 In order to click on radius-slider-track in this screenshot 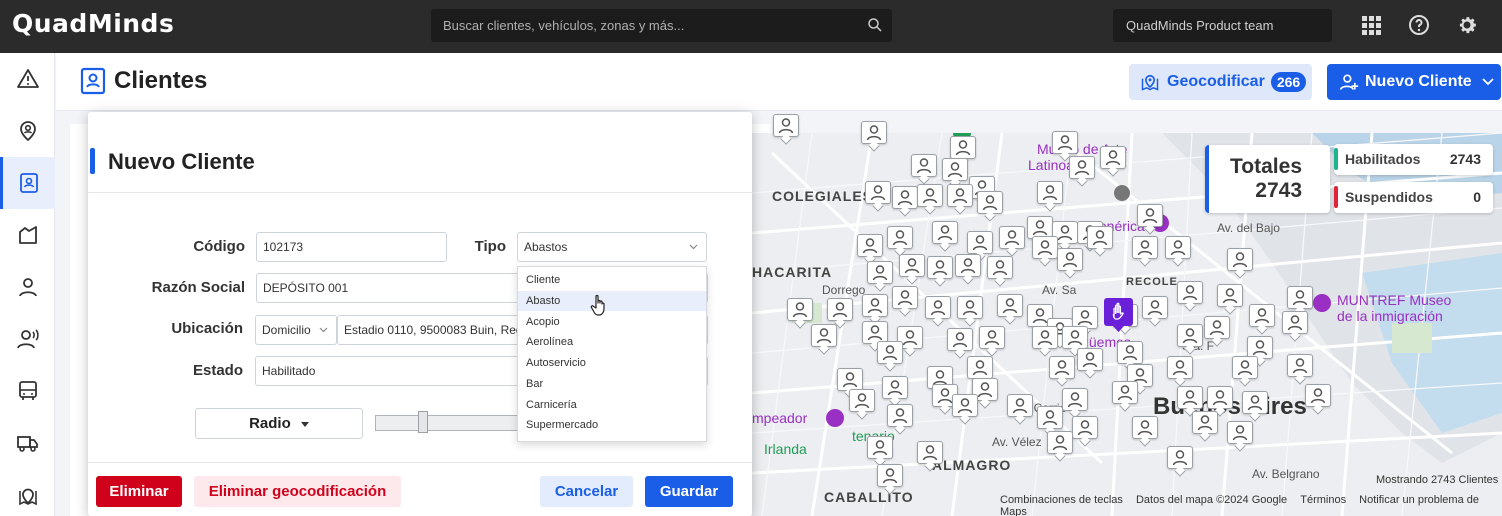, I will do `click(450, 423)`.